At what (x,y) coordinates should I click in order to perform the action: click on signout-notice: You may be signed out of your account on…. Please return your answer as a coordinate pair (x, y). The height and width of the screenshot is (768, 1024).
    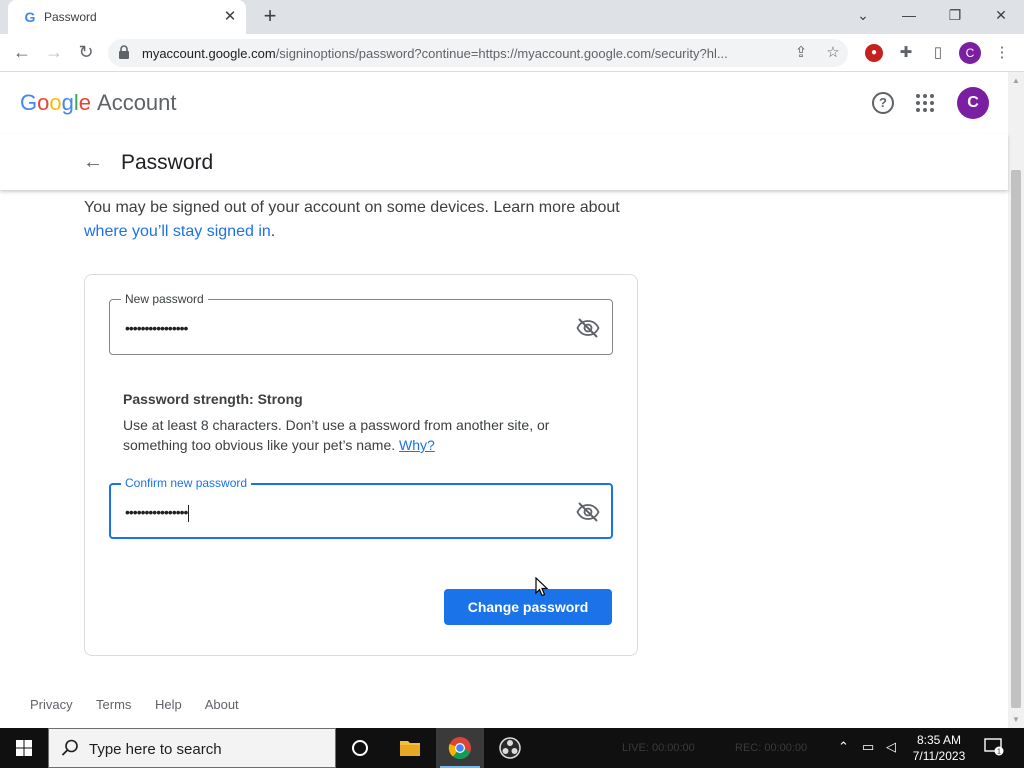
    Looking at the image, I should click on (352, 219).